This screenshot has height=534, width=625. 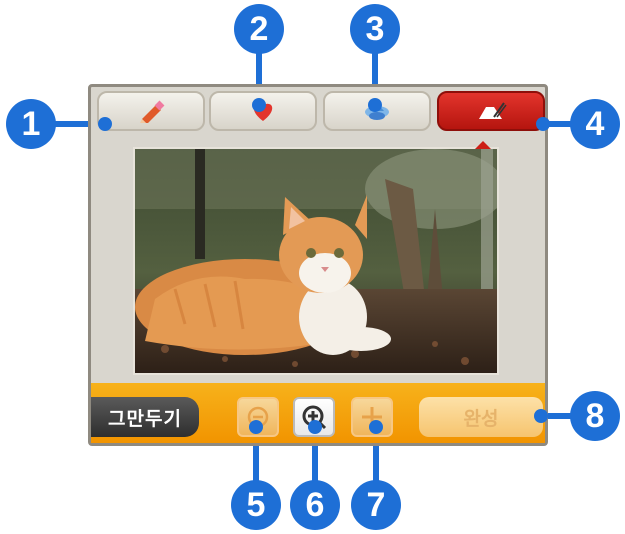 What do you see at coordinates (31, 124) in the screenshot?
I see `callout-1: 1` at bounding box center [31, 124].